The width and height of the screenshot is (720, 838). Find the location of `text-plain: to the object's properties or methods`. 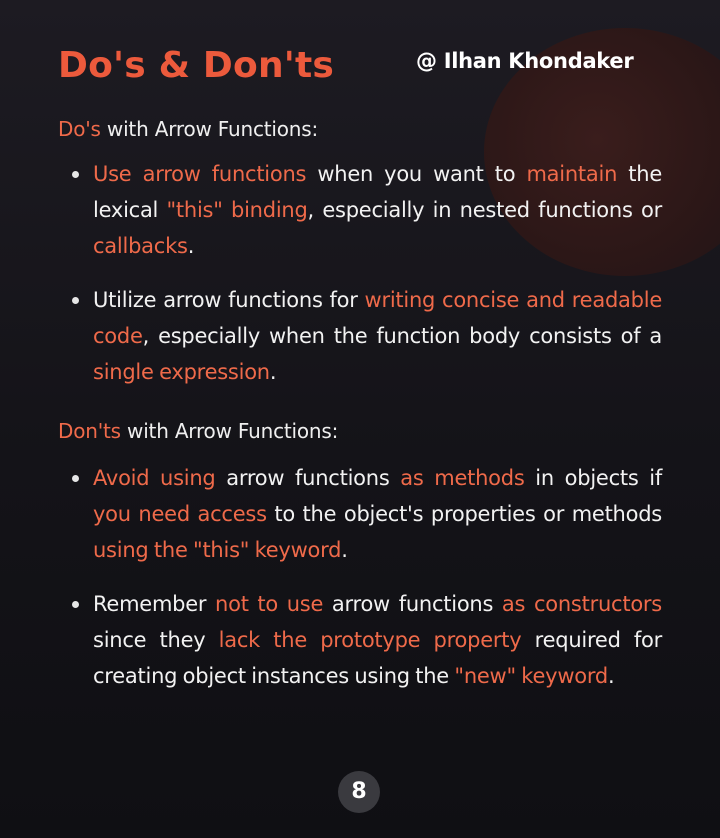

text-plain: to the object's properties or methods is located at coordinates (464, 514).